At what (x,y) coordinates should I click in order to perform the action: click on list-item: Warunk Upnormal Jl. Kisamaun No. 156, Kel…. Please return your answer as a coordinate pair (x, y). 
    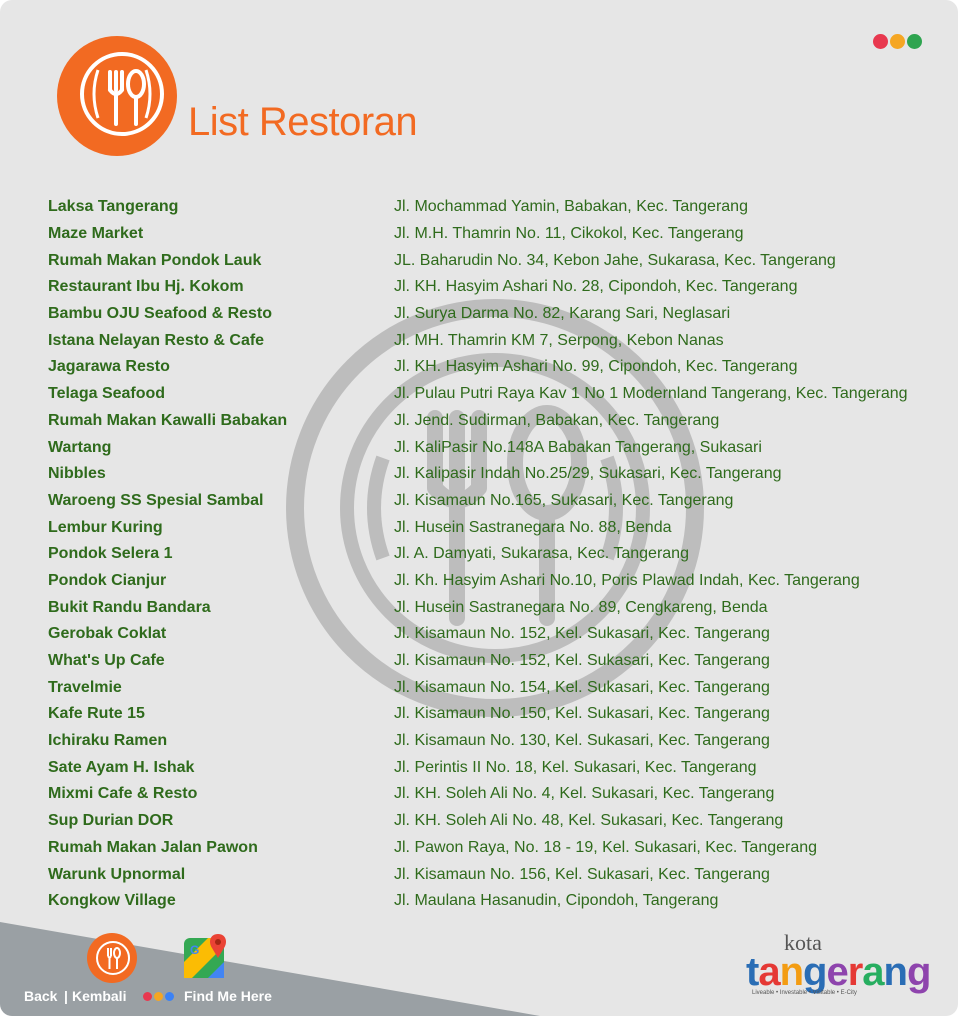
    Looking at the image, I should click on (498, 874).